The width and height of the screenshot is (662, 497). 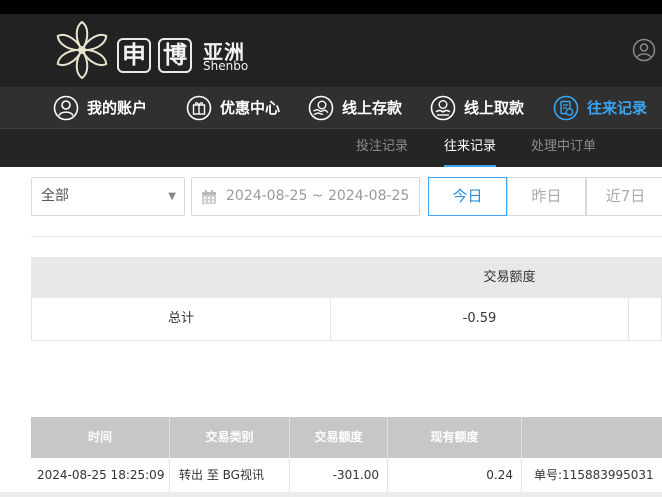 What do you see at coordinates (443, 107) in the screenshot?
I see `withdraw-hand-icon` at bounding box center [443, 107].